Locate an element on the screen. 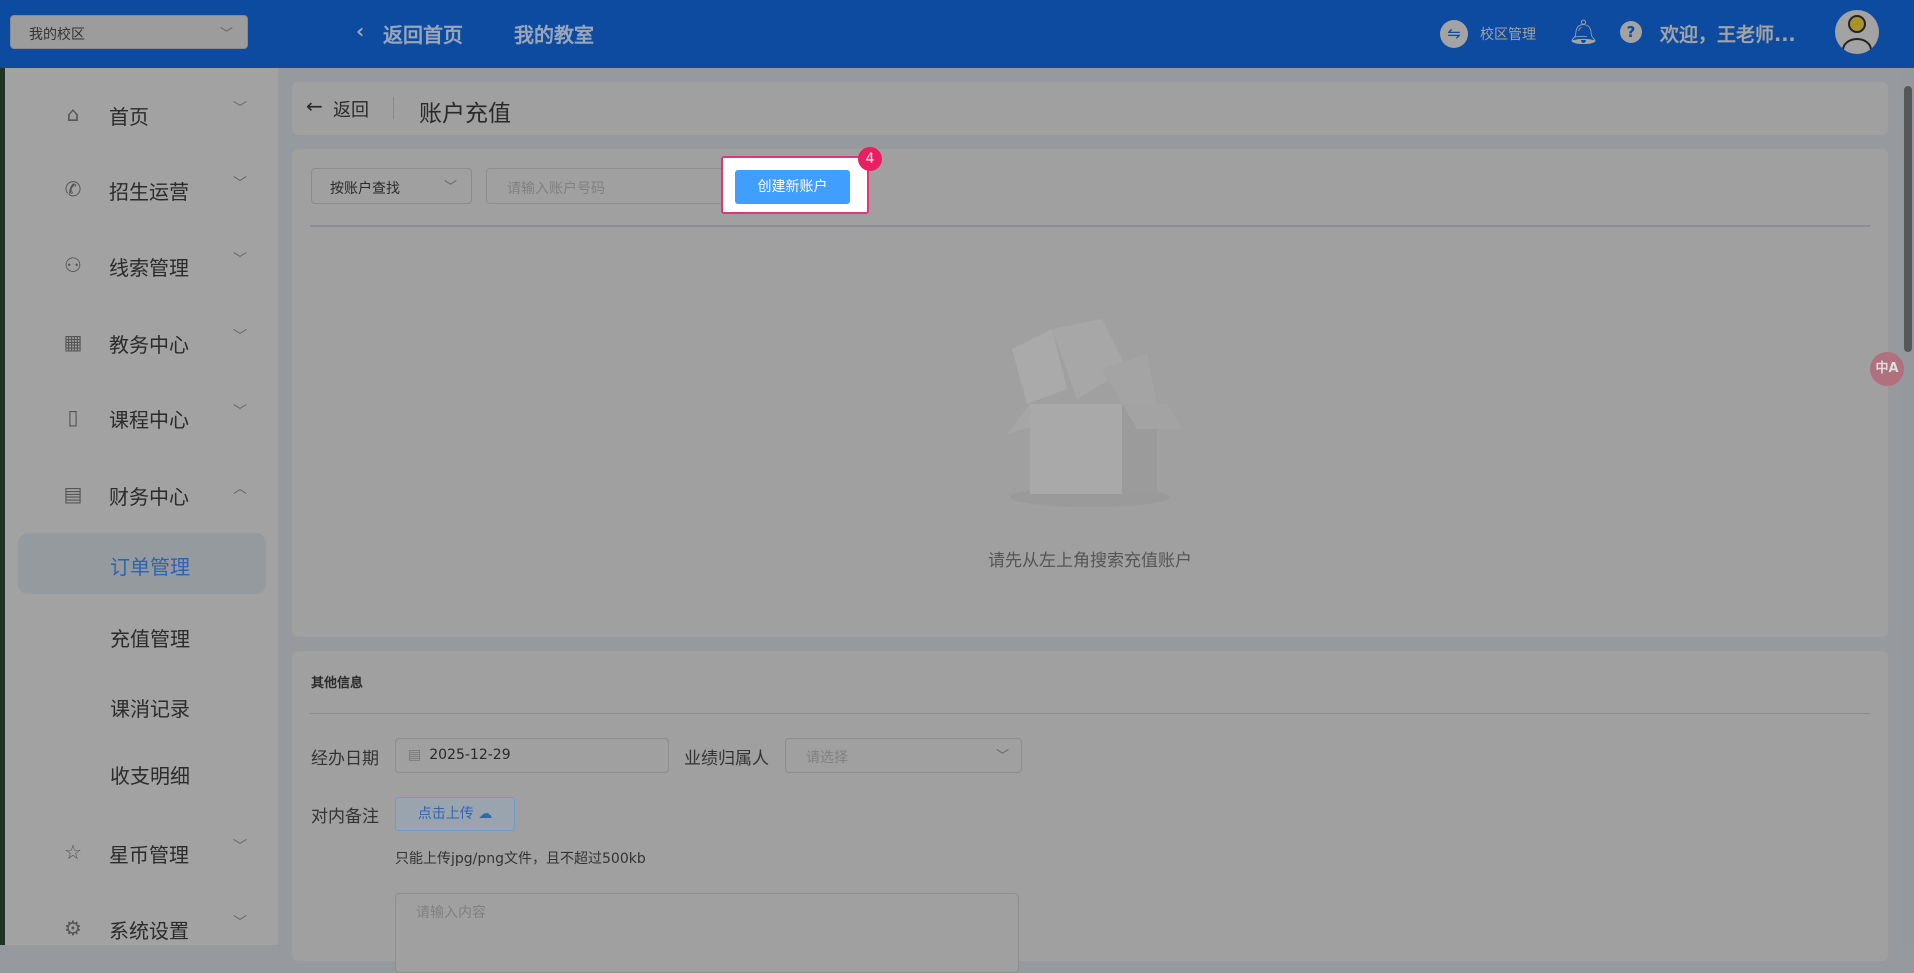  sidebar-sub-income: 收支明细 is located at coordinates (150, 774).